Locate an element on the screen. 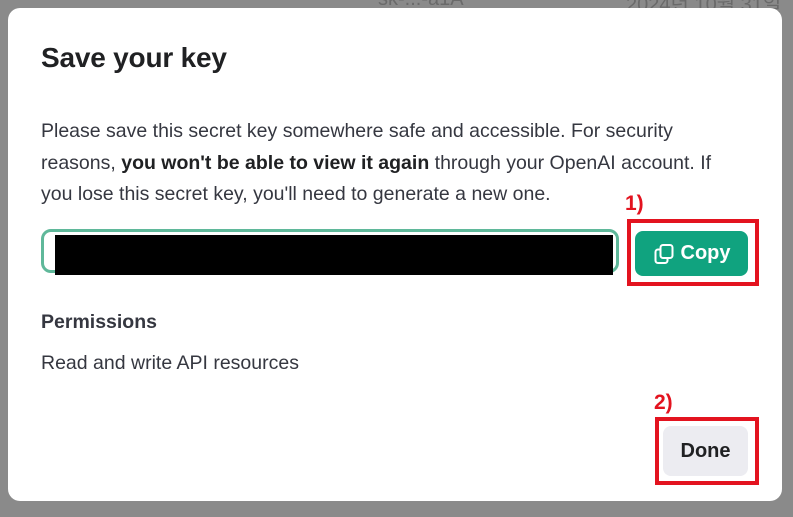  permissions-heading: Permissions is located at coordinates (99, 322).